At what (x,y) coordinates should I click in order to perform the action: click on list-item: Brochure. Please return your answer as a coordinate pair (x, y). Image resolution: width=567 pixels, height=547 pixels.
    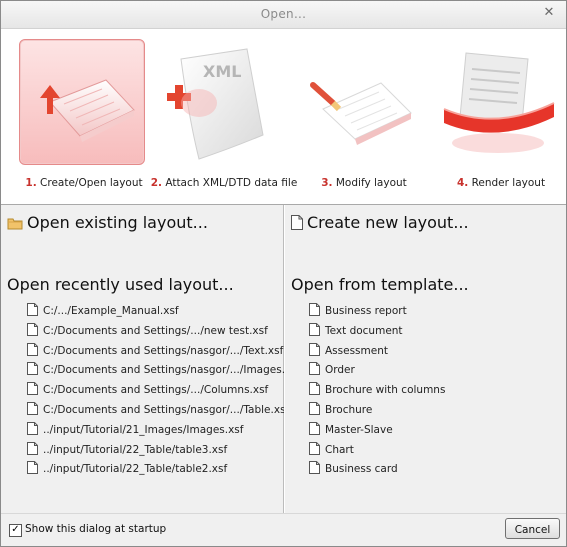
    Looking at the image, I should click on (377, 411).